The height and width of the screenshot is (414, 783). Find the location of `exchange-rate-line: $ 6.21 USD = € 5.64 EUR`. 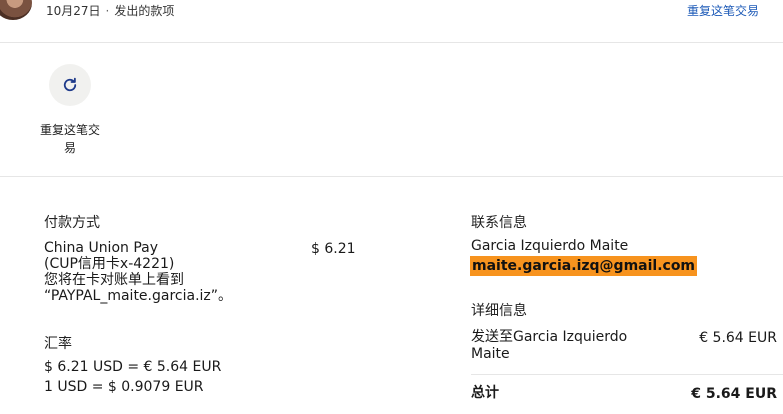

exchange-rate-line: $ 6.21 USD = € 5.64 EUR is located at coordinates (133, 367).